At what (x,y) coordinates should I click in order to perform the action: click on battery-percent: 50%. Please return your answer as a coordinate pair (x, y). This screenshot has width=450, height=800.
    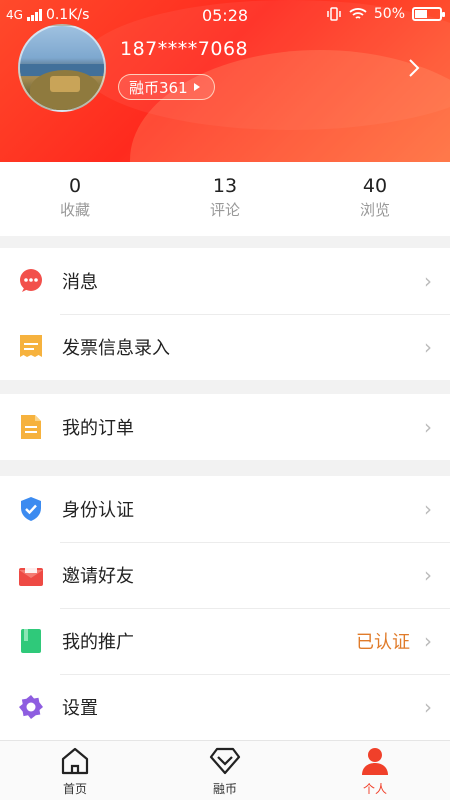
    Looking at the image, I should click on (389, 14).